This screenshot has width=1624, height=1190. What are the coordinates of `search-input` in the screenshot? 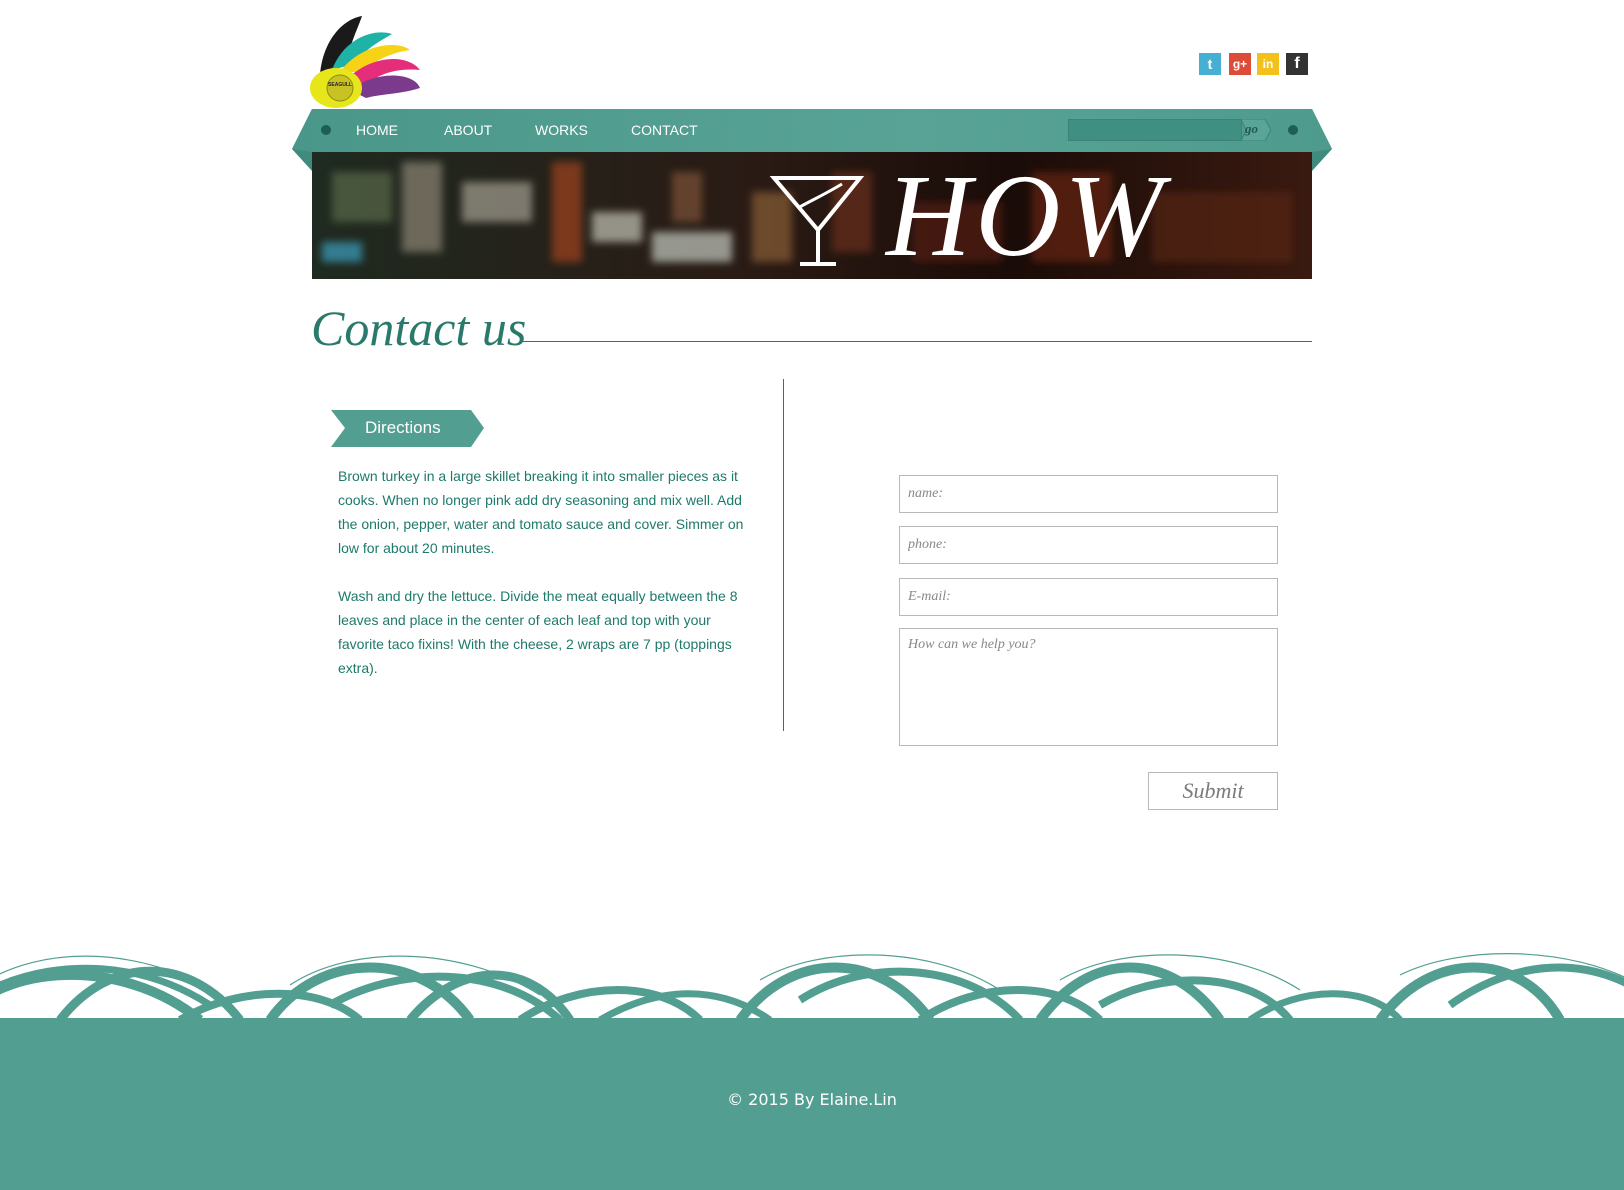 It's located at (1155, 130).